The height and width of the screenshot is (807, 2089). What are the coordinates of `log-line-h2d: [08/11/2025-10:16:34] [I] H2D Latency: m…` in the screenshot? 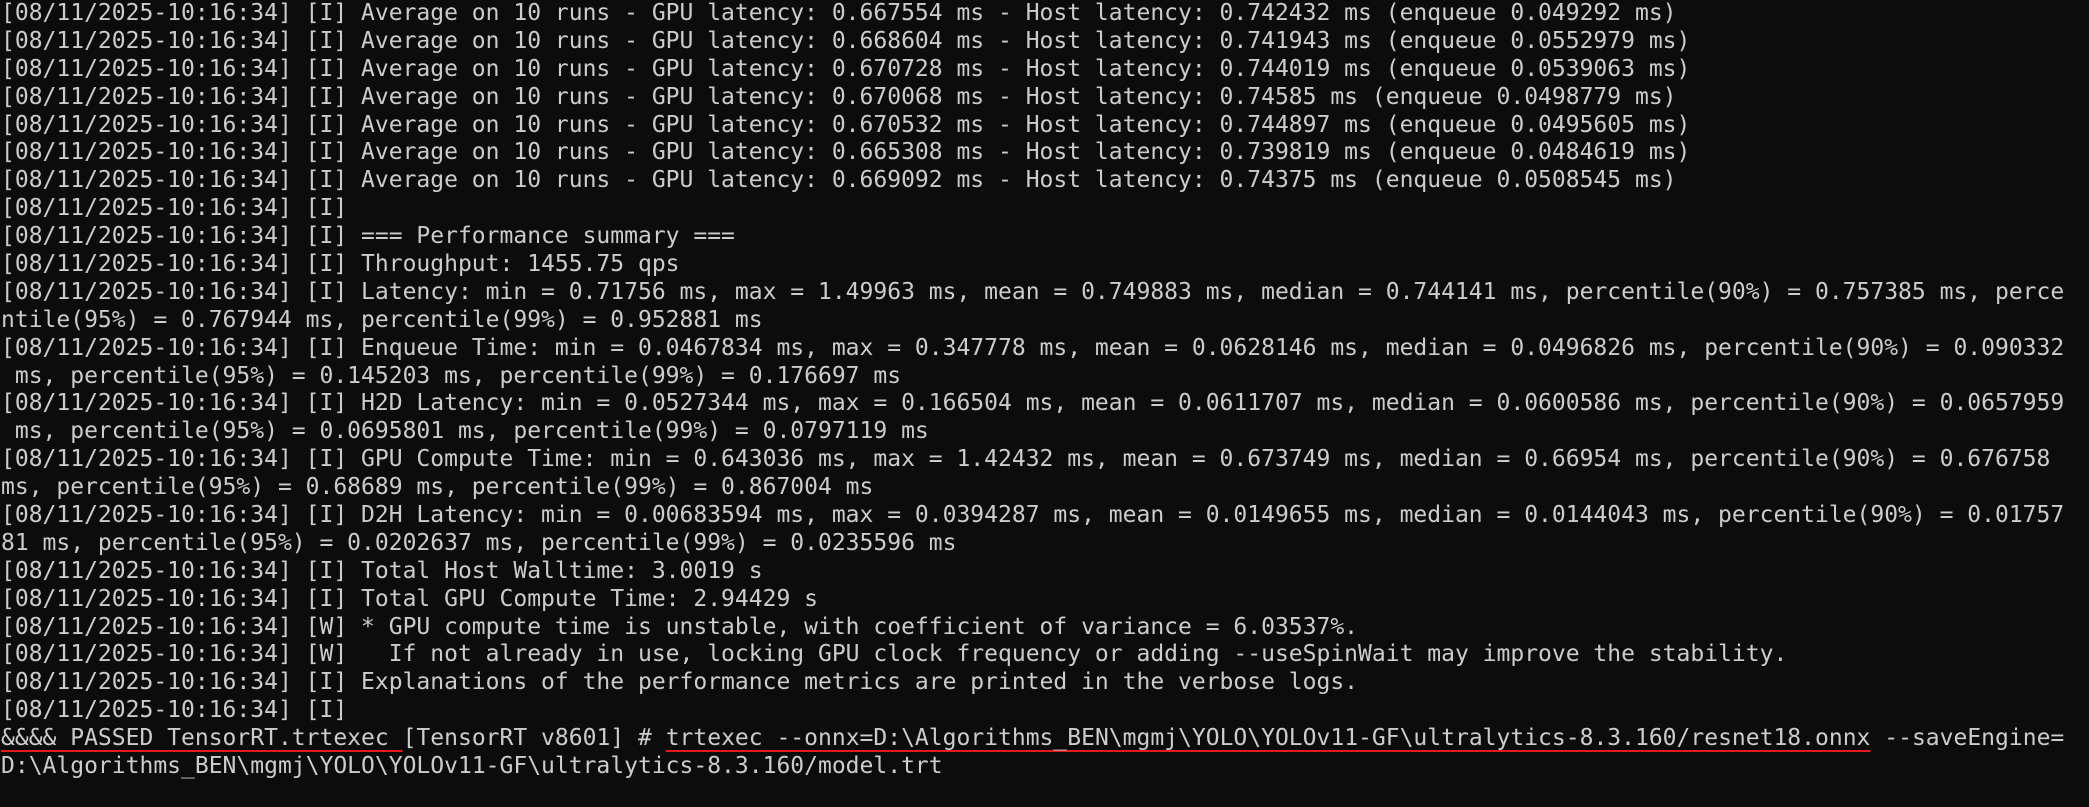 It's located at (1033, 403).